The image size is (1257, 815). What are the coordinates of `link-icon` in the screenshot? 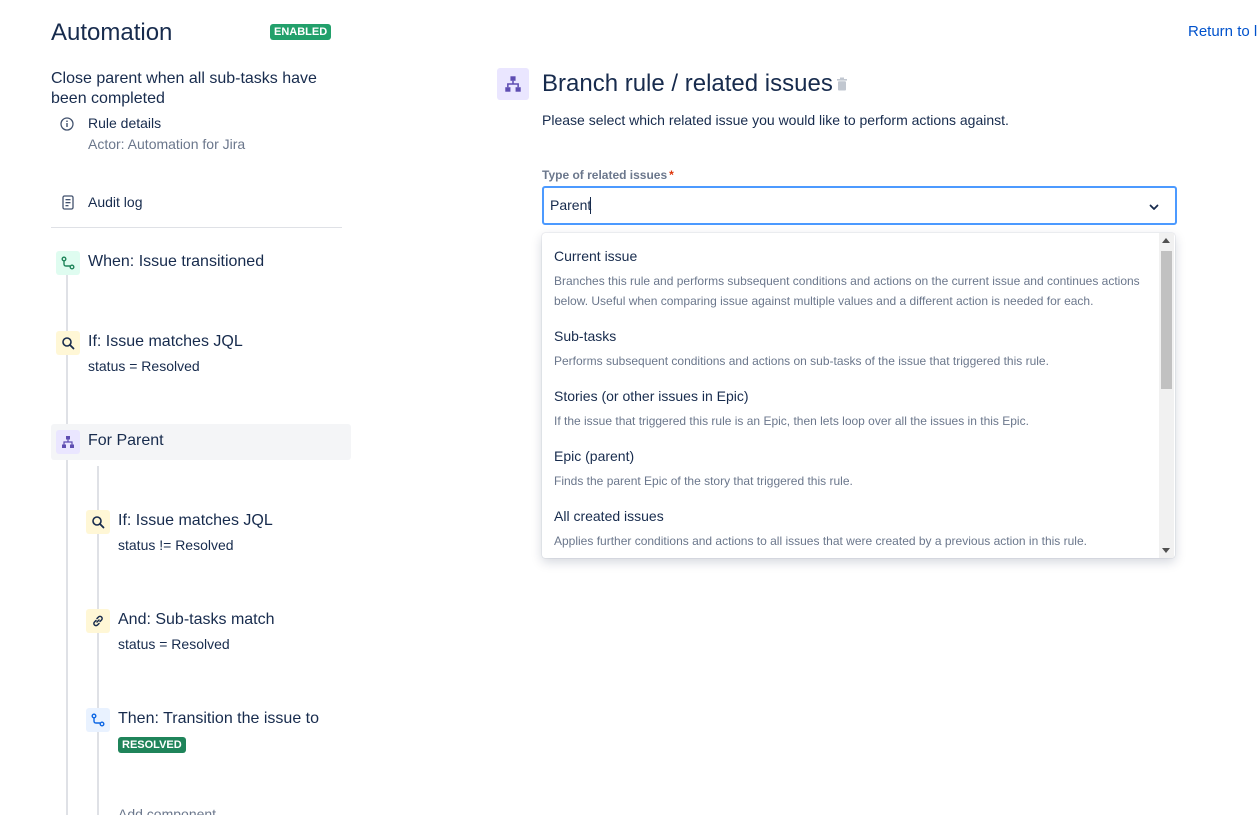 It's located at (98, 621).